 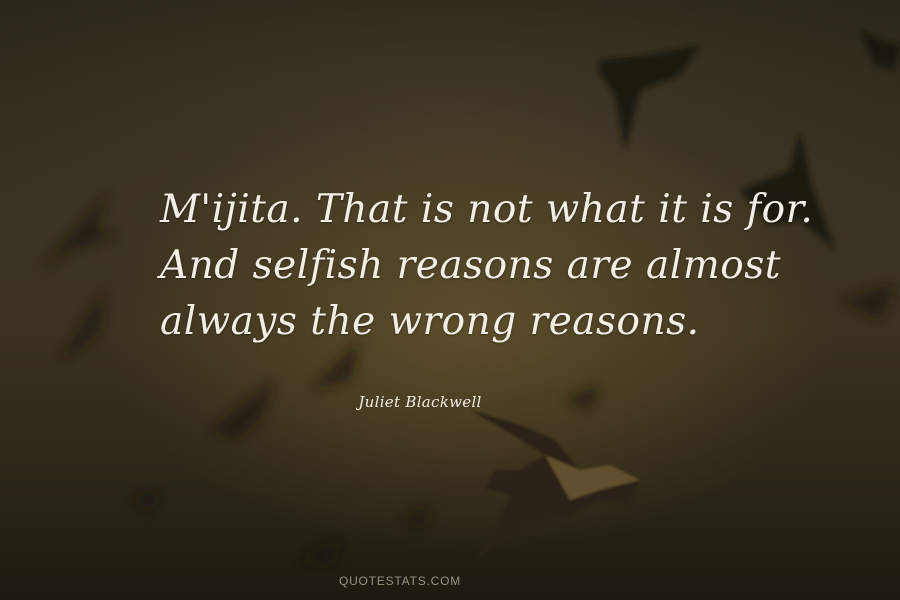 What do you see at coordinates (420, 402) in the screenshot?
I see `quote-author: Juliet Blackwell` at bounding box center [420, 402].